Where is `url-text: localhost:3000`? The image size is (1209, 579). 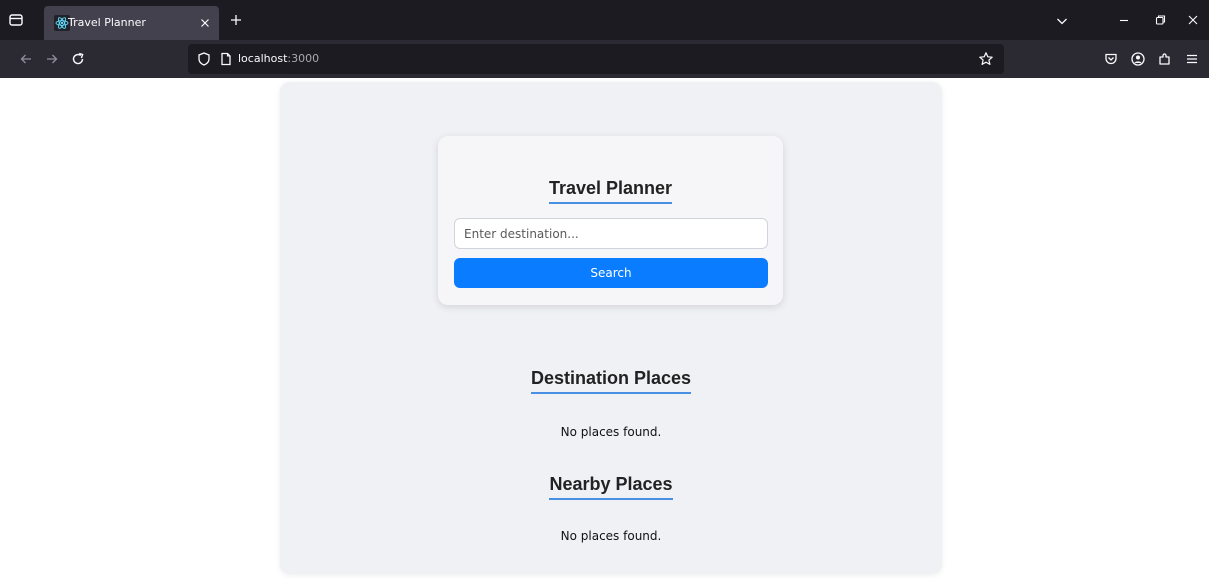
url-text: localhost:3000 is located at coordinates (278, 58).